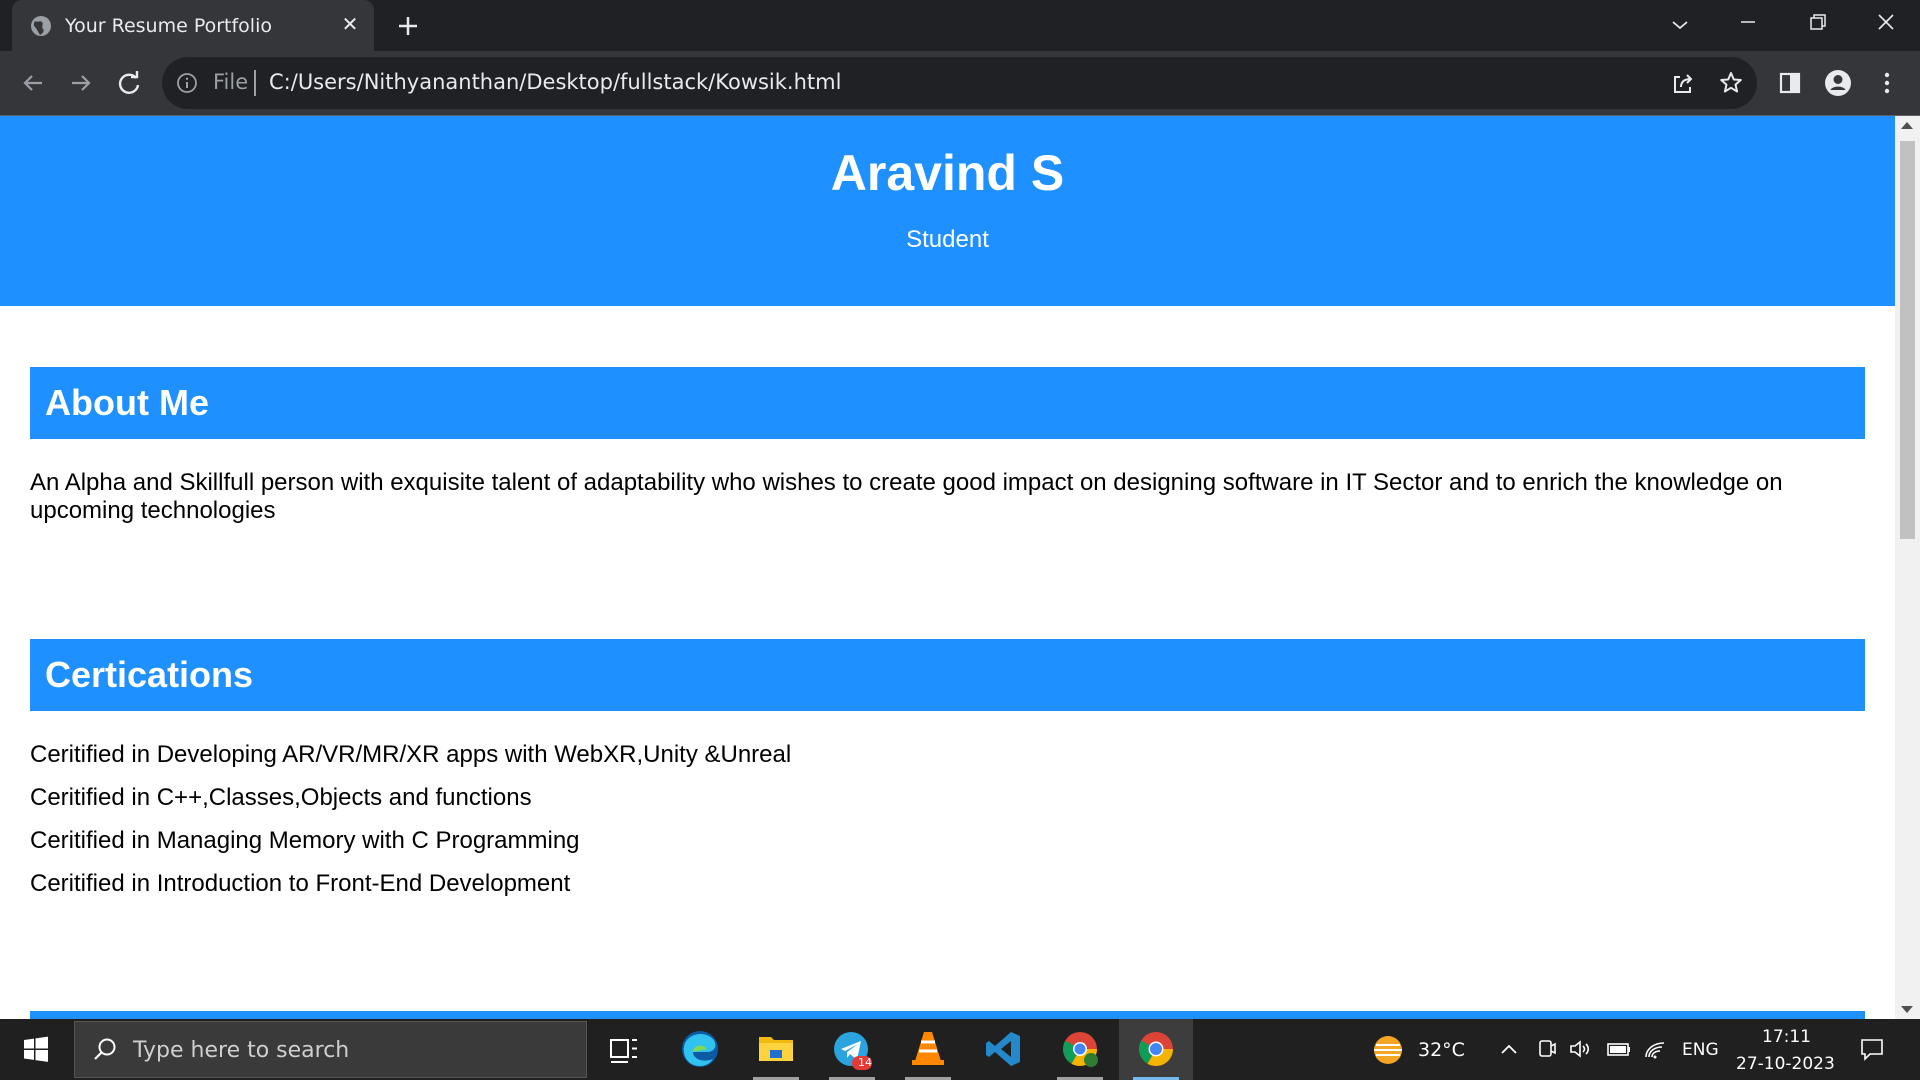  I want to click on vlc-icon, so click(928, 1048).